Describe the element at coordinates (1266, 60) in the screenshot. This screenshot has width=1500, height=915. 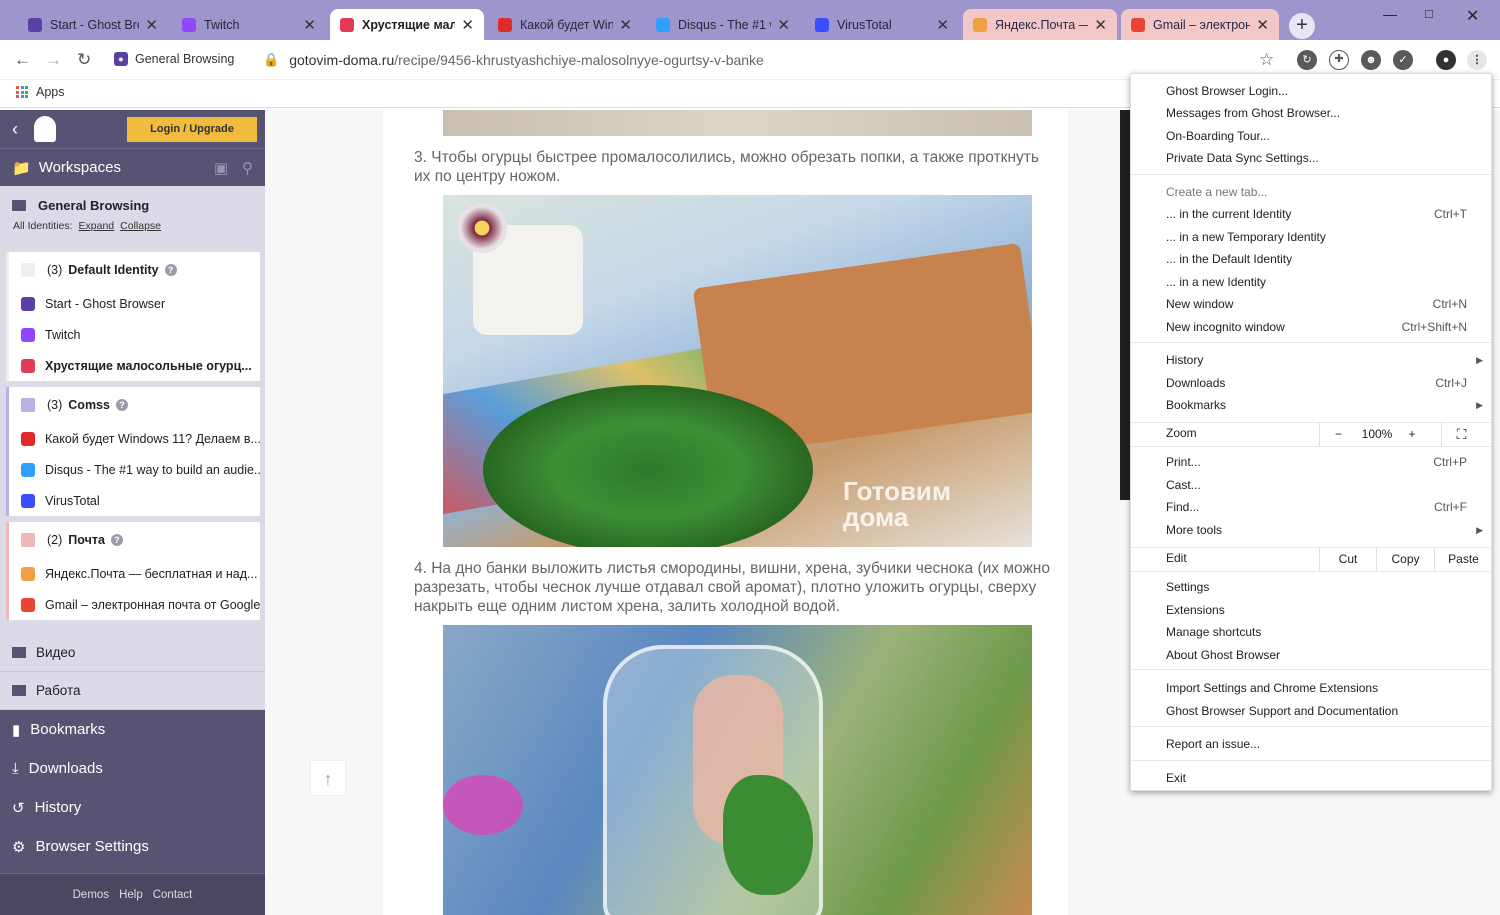
I see `star-icon: ☆` at that location.